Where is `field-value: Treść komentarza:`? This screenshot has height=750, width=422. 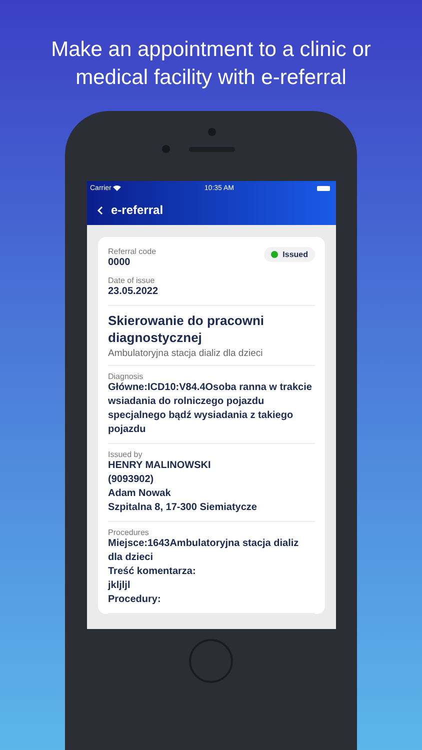 field-value: Treść komentarza: is located at coordinates (152, 572).